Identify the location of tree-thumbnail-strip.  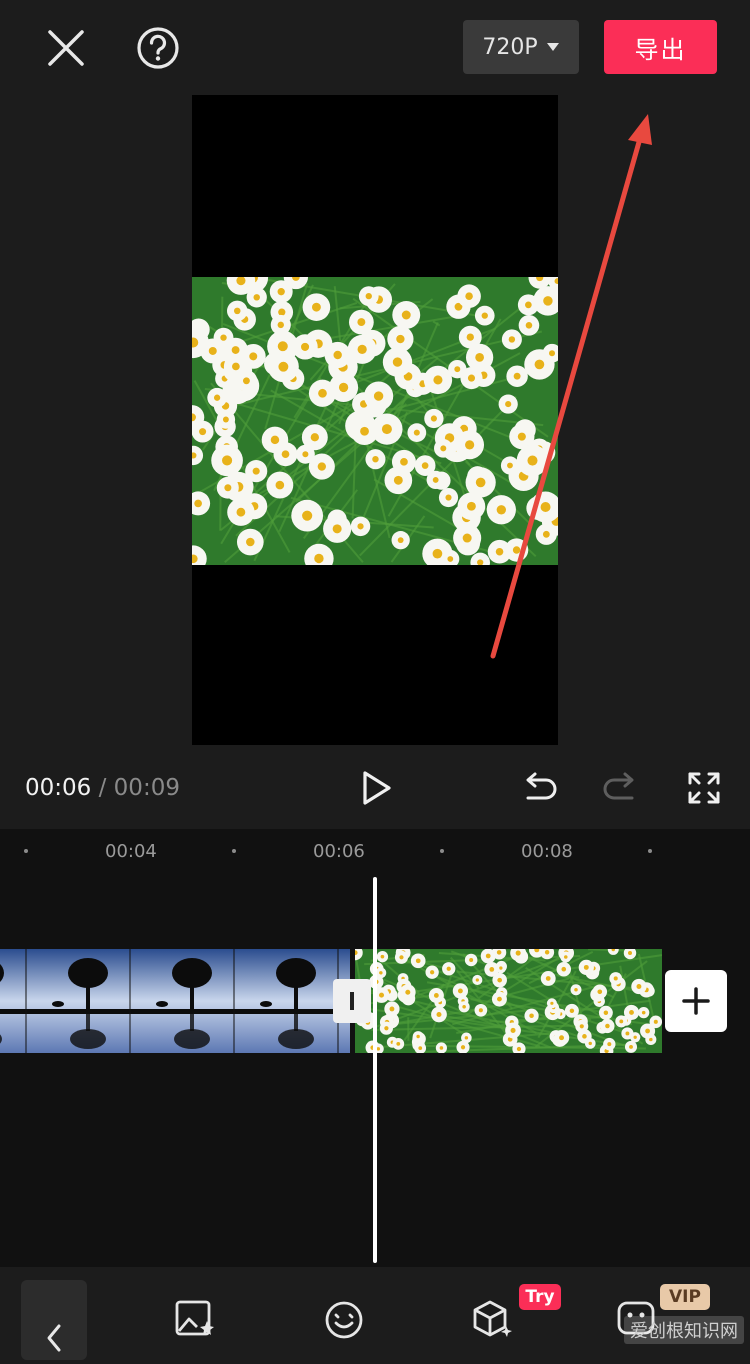
(175, 1001).